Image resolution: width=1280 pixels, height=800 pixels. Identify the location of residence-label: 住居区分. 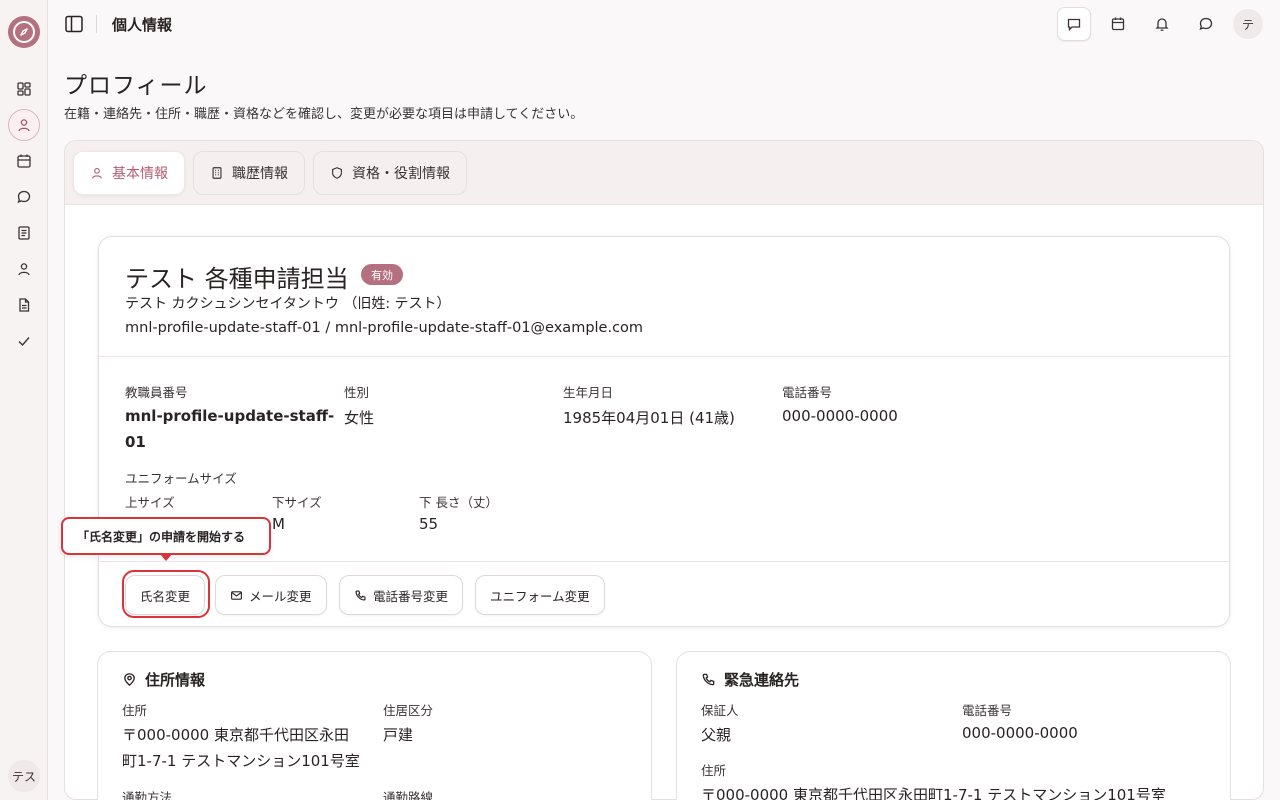
(408, 710).